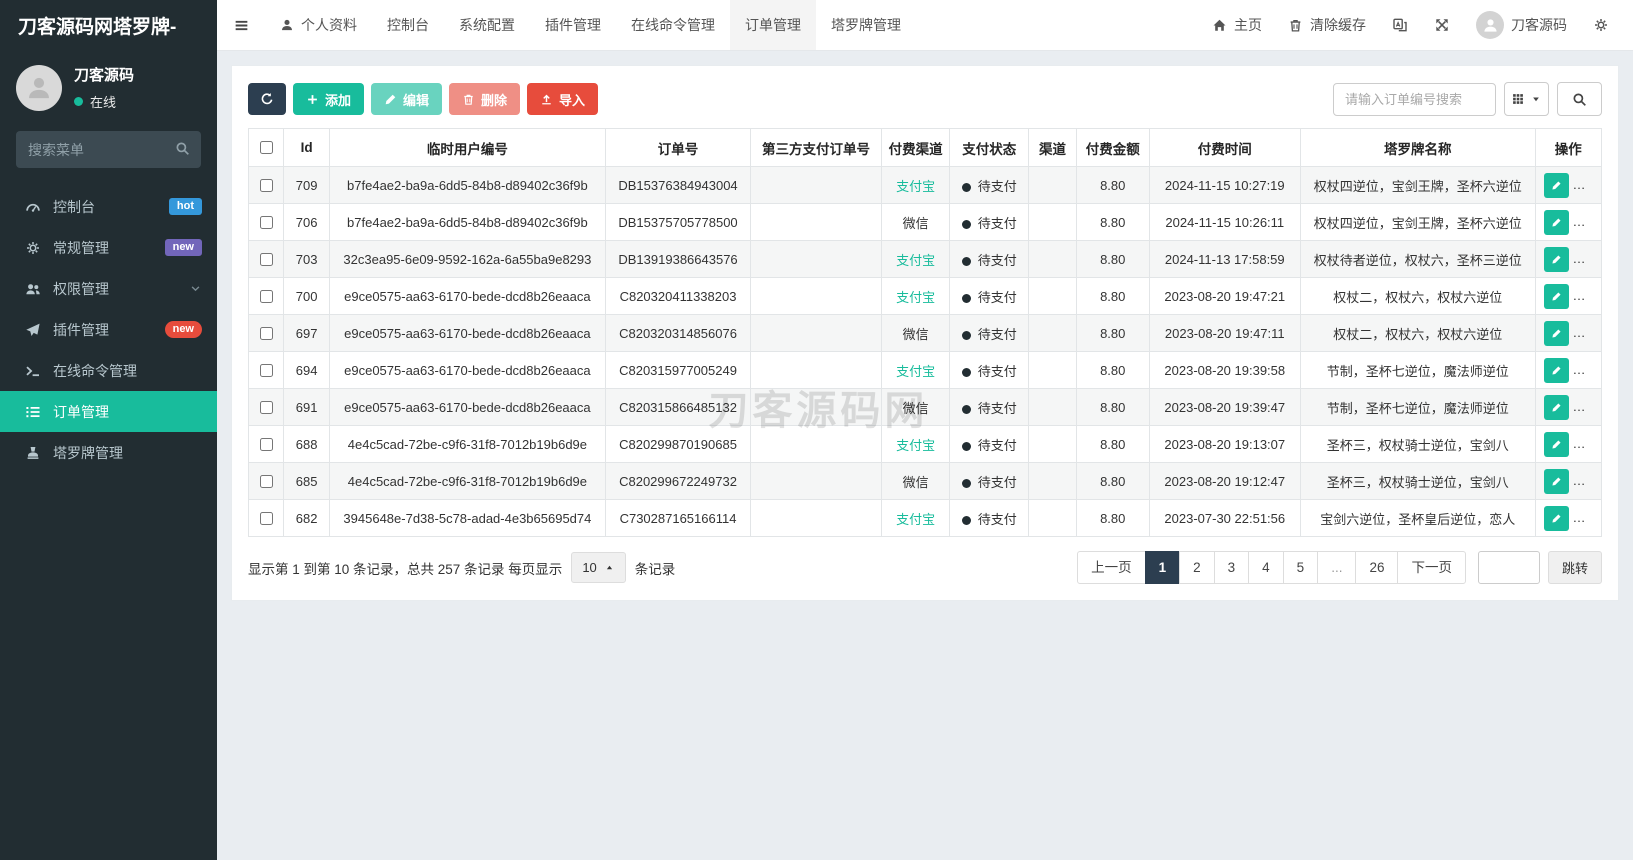 This screenshot has width=1633, height=860. I want to click on search-button, so click(1579, 99).